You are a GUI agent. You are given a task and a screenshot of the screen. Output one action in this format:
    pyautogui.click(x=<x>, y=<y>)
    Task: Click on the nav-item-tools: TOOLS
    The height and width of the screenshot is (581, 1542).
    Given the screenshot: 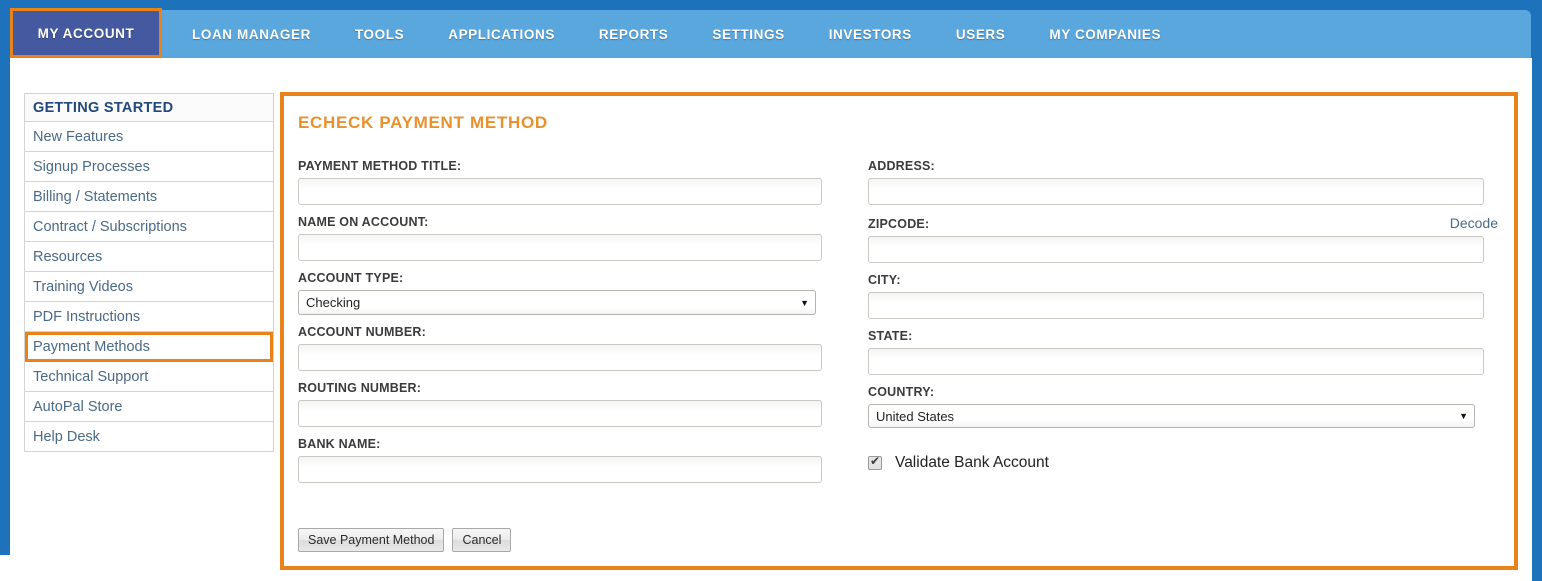 What is the action you would take?
    pyautogui.click(x=379, y=34)
    